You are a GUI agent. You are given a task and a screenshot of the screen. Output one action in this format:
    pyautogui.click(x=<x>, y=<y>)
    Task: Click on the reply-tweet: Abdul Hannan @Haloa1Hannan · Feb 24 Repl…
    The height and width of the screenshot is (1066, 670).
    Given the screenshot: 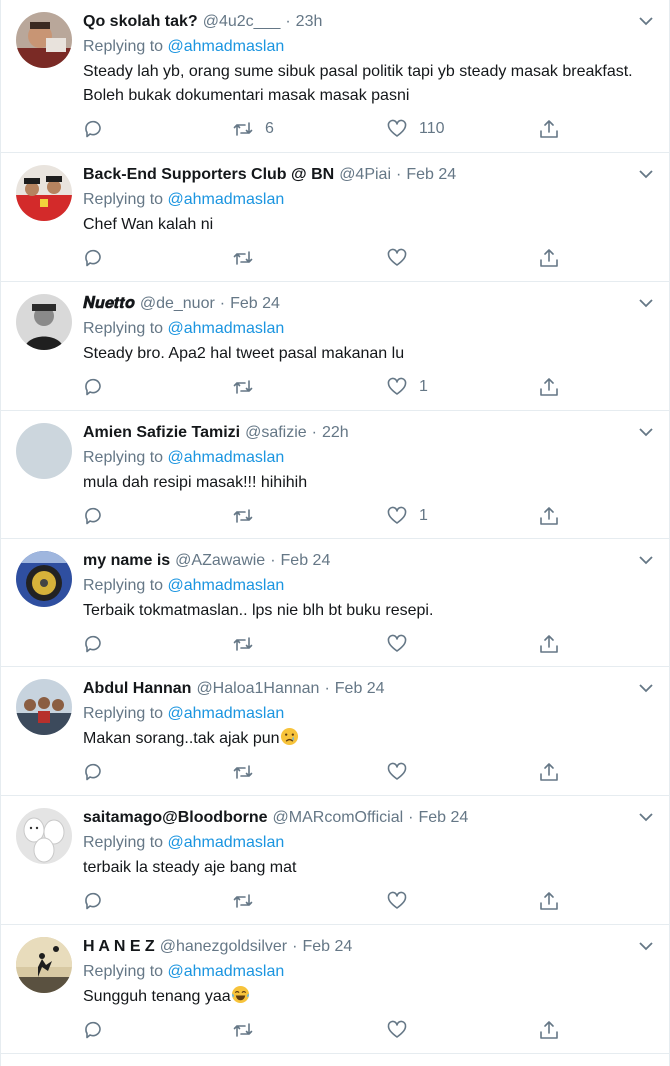 What is the action you would take?
    pyautogui.click(x=335, y=731)
    